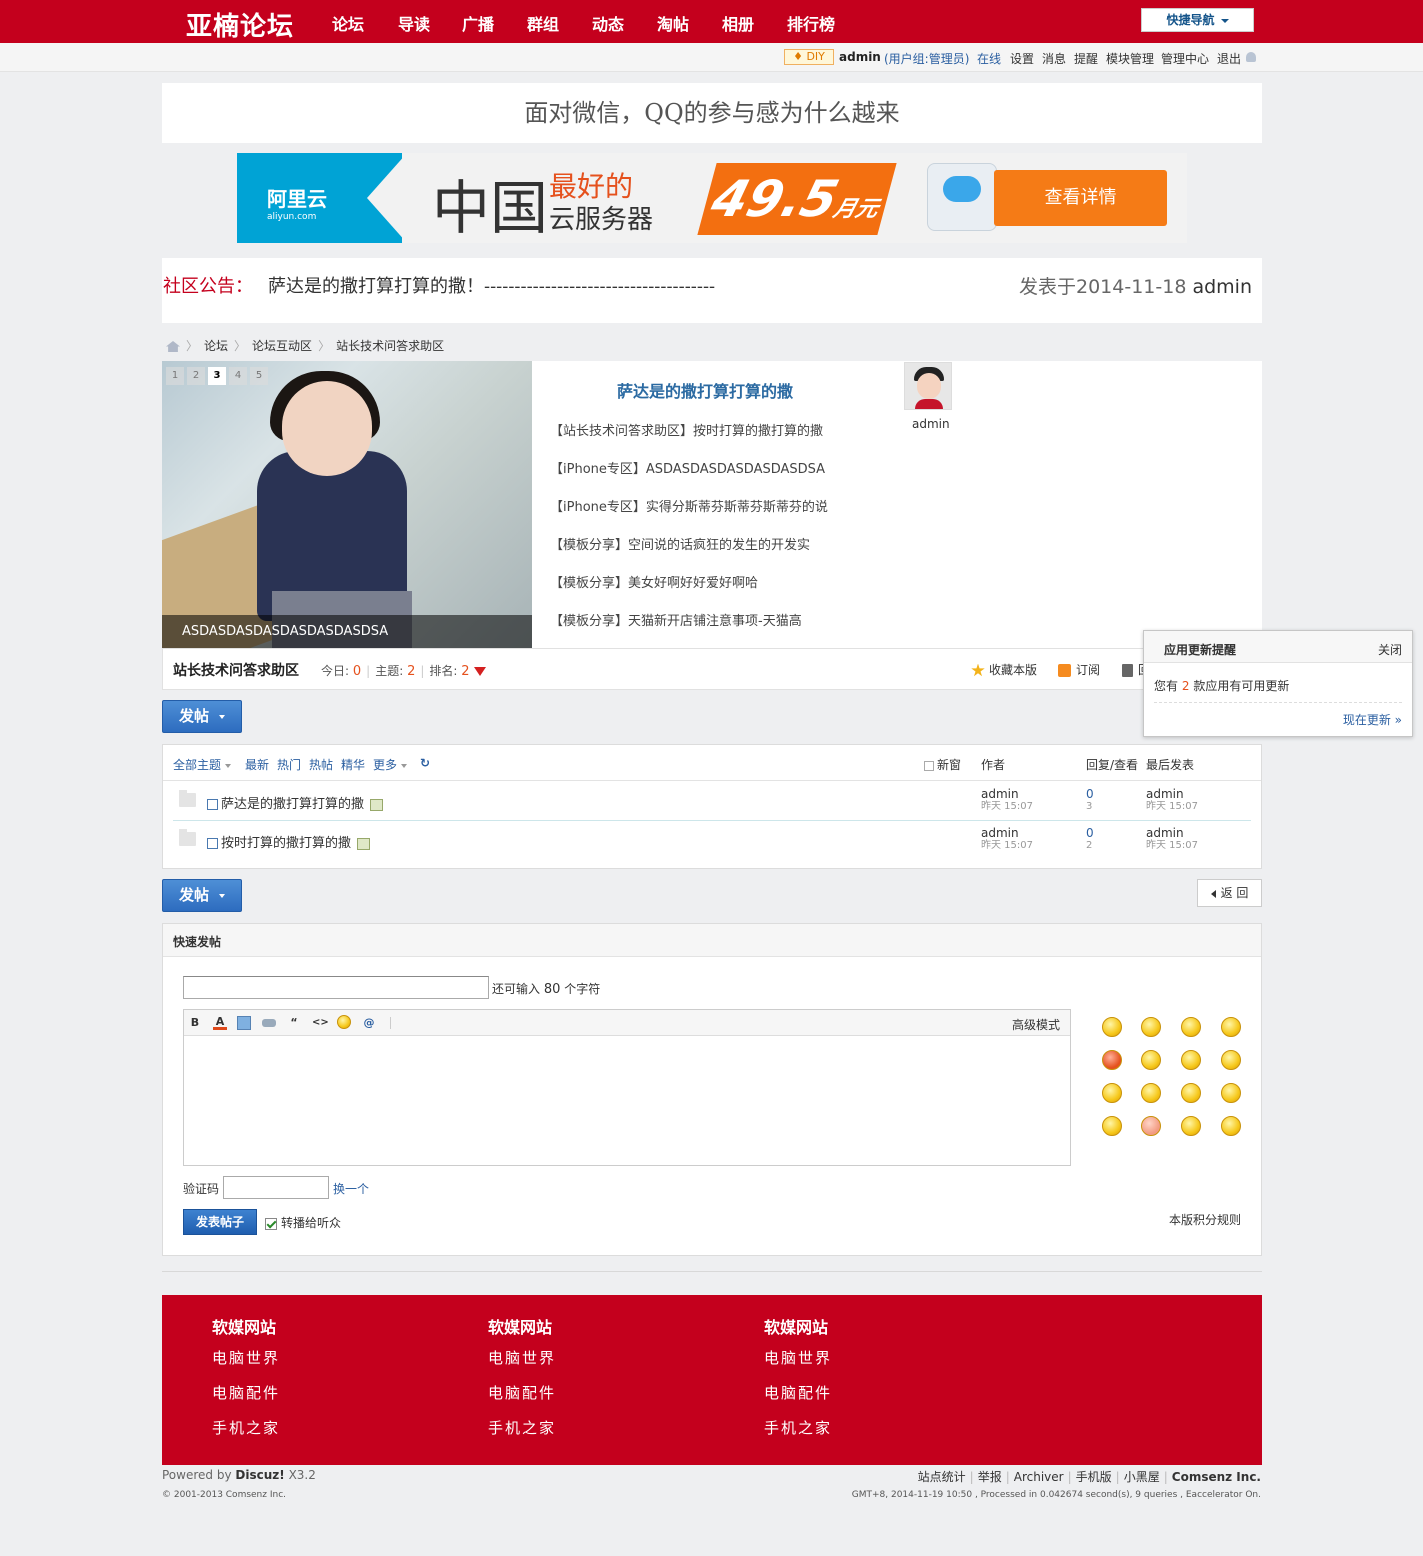 The width and height of the screenshot is (1423, 1556). What do you see at coordinates (276, 1187) in the screenshot?
I see `captcha-input` at bounding box center [276, 1187].